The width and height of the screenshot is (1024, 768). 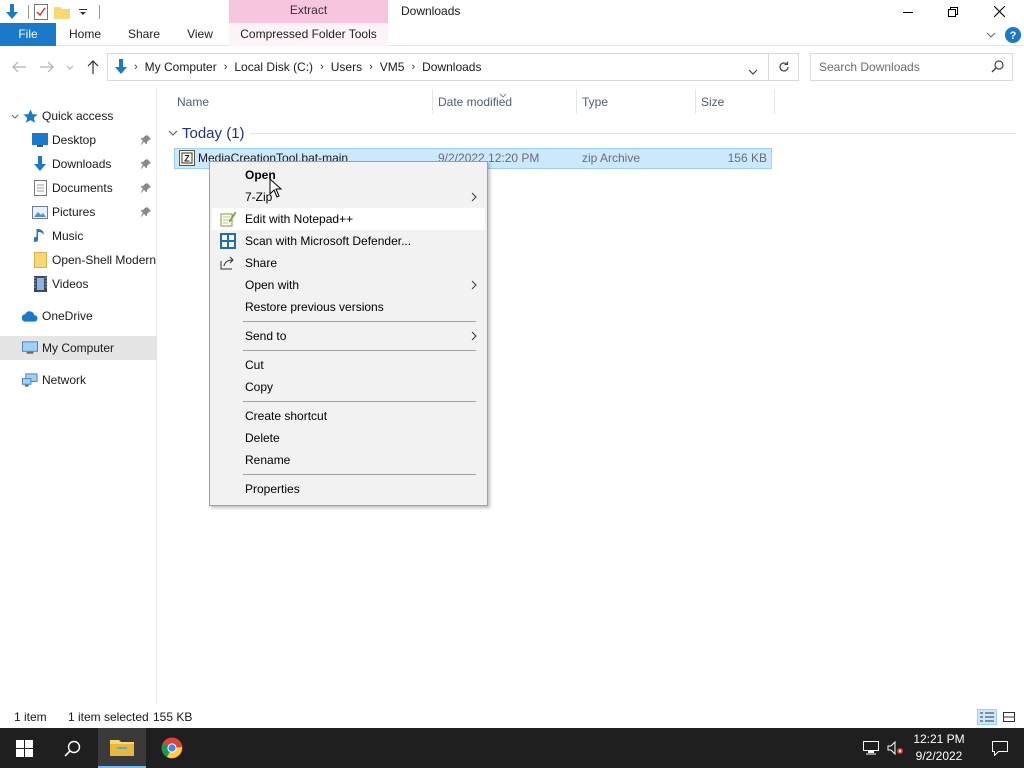 I want to click on sidebar-item-onedrive: OneDrive, so click(x=78, y=316).